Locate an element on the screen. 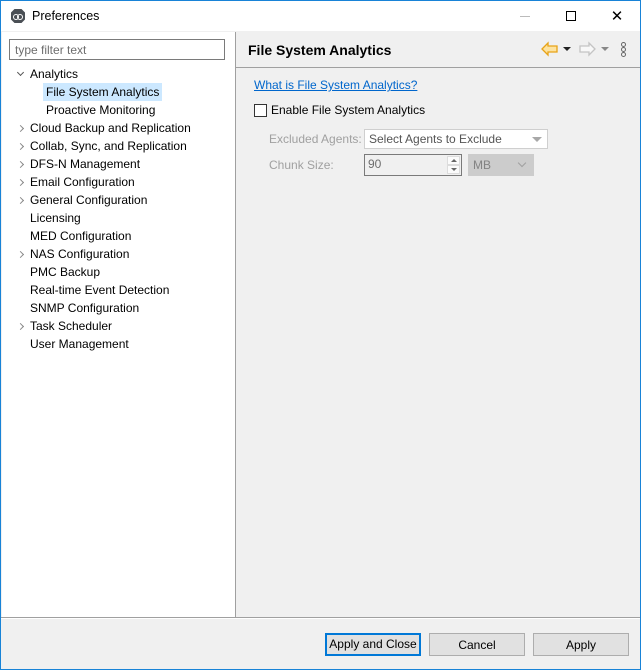 The width and height of the screenshot is (641, 670). tree-item: MED Configuration is located at coordinates (118, 236).